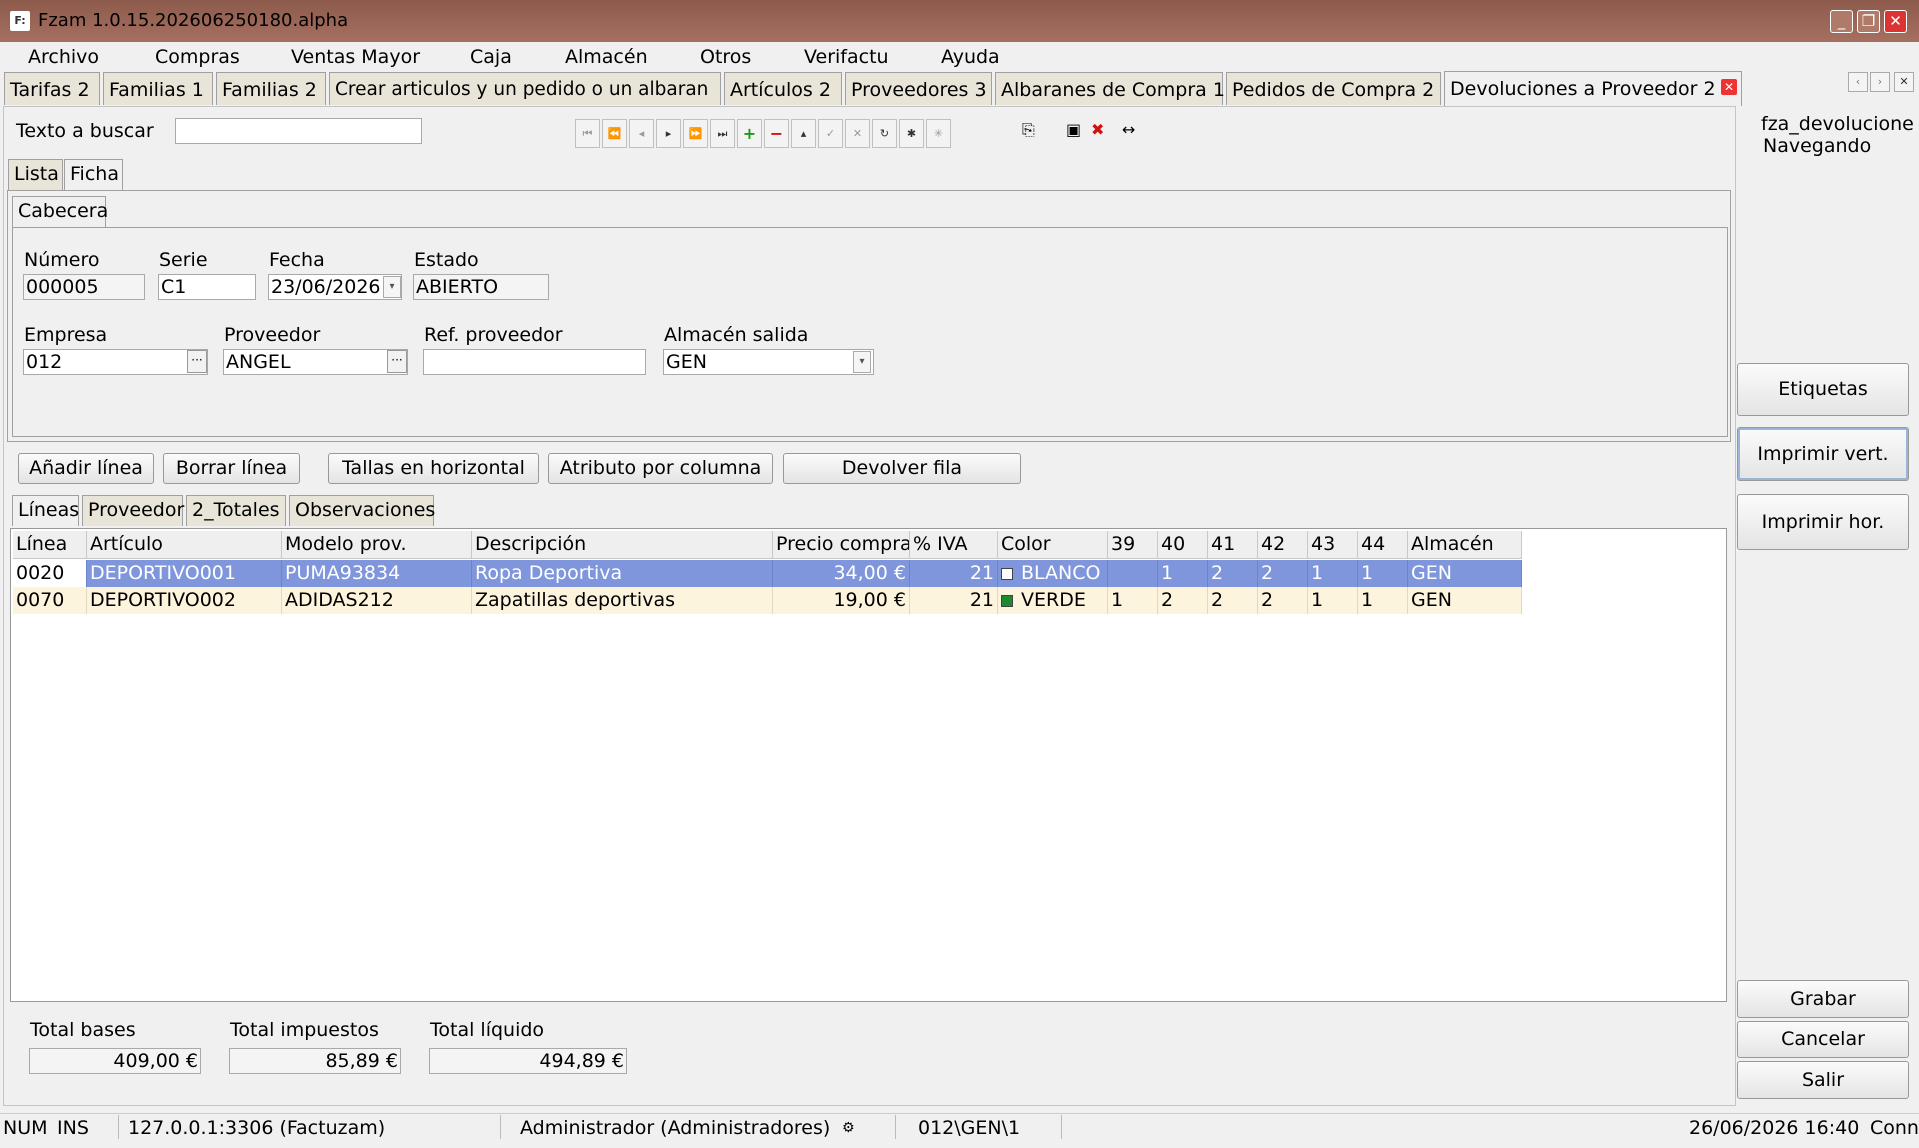  Describe the element at coordinates (862, 362) in the screenshot. I see `almacen-dropdown-icon: ▾` at that location.